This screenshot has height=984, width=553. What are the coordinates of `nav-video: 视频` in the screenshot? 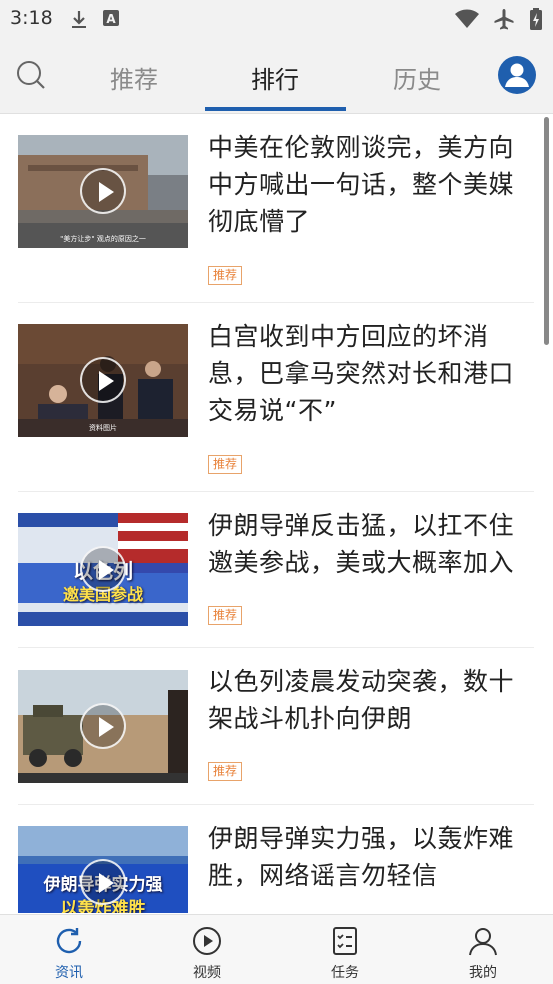 It's located at (207, 949).